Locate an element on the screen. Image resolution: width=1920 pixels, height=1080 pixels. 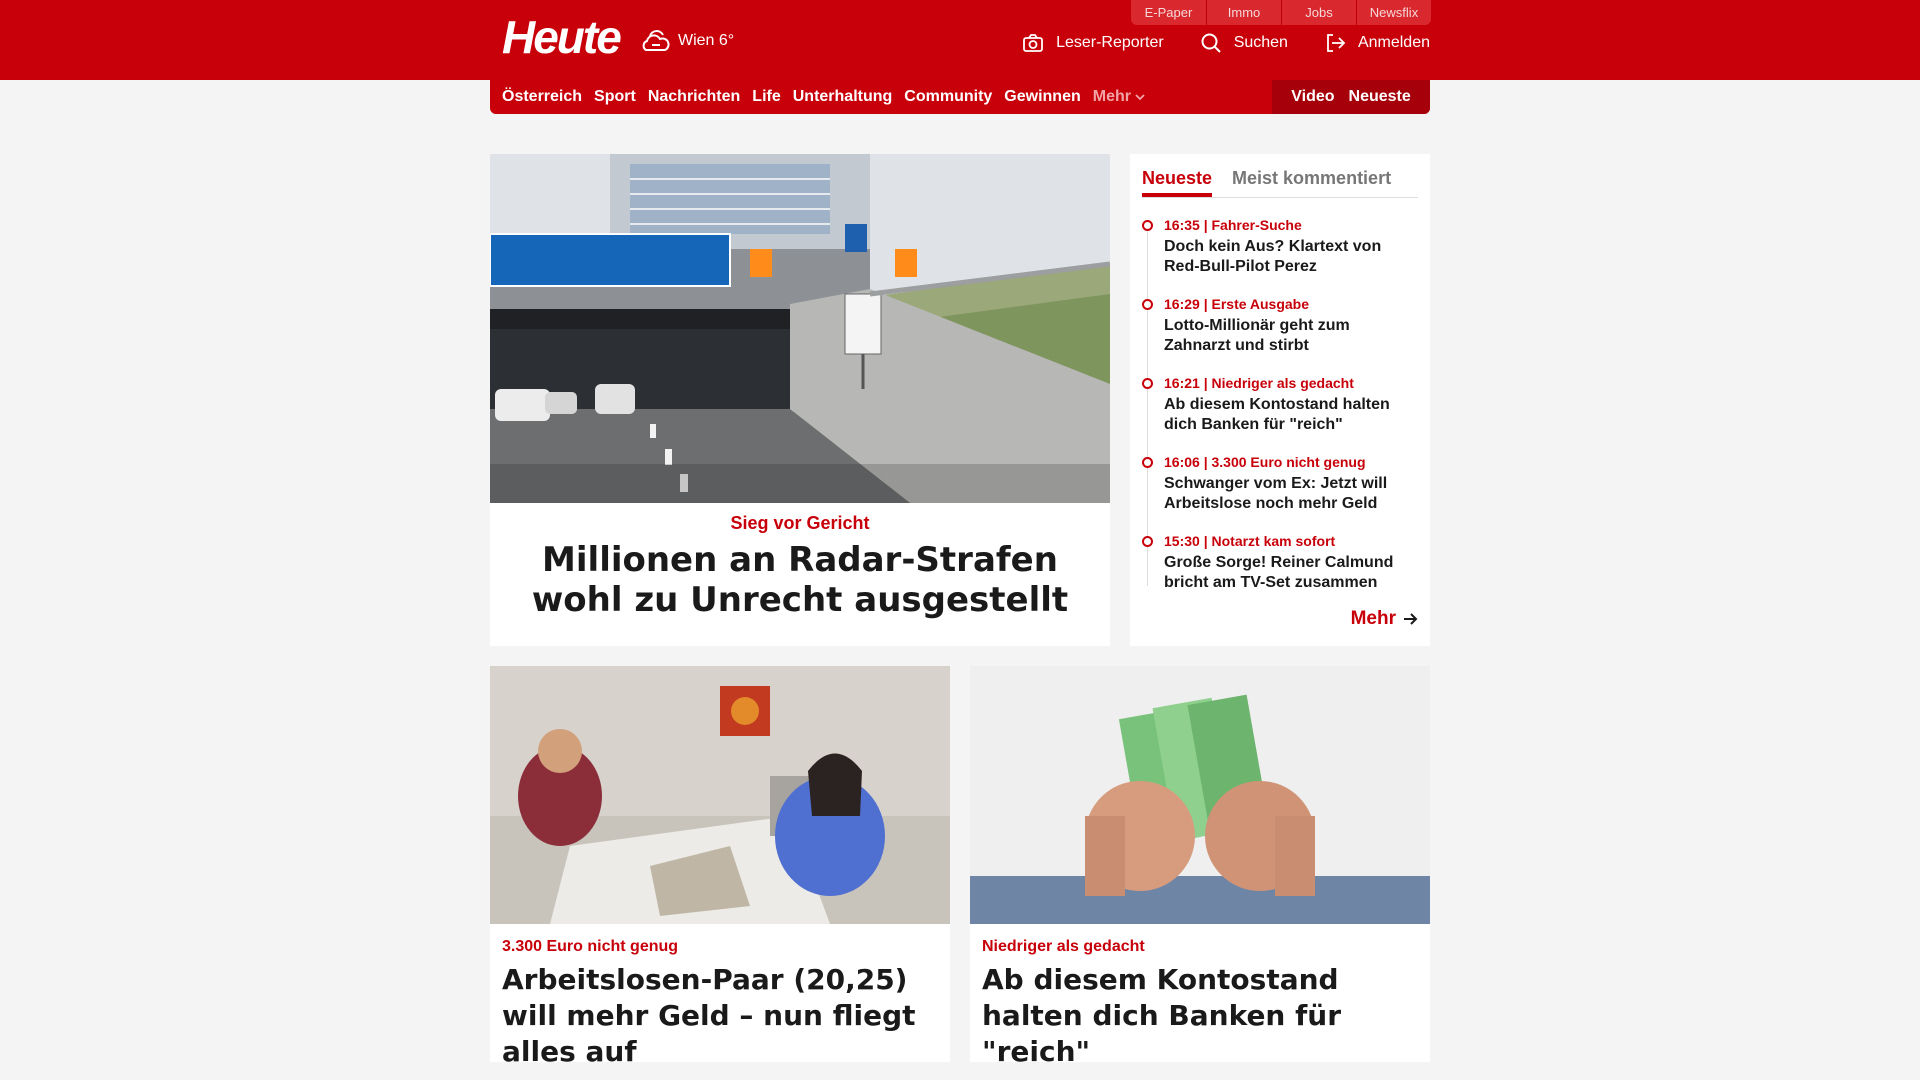
nav-highlight: Video Neueste is located at coordinates (1351, 97).